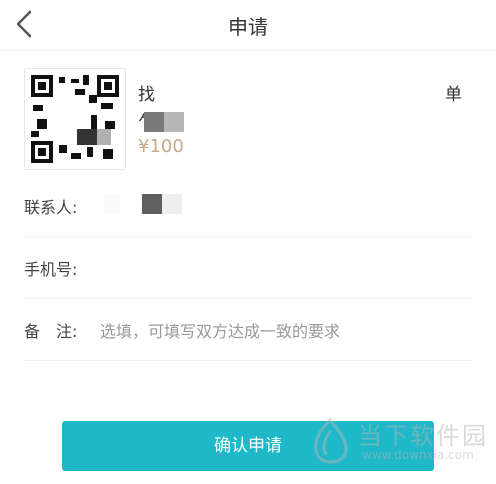 The width and height of the screenshot is (496, 484). What do you see at coordinates (453, 95) in the screenshot?
I see `product-name-end: 单` at bounding box center [453, 95].